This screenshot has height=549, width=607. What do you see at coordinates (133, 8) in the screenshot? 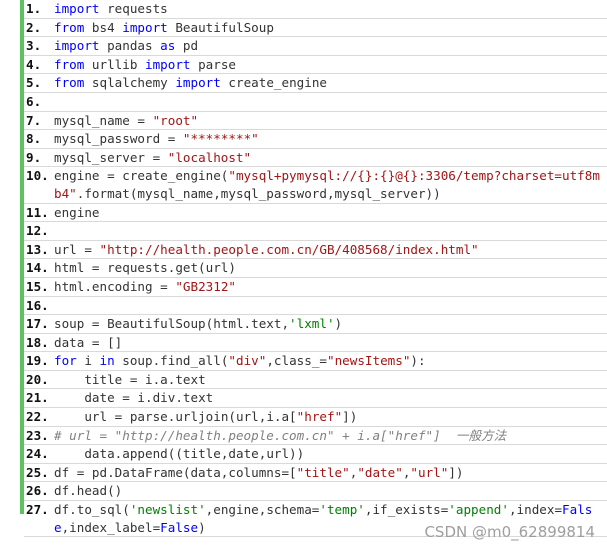
I see `code-token: requests` at bounding box center [133, 8].